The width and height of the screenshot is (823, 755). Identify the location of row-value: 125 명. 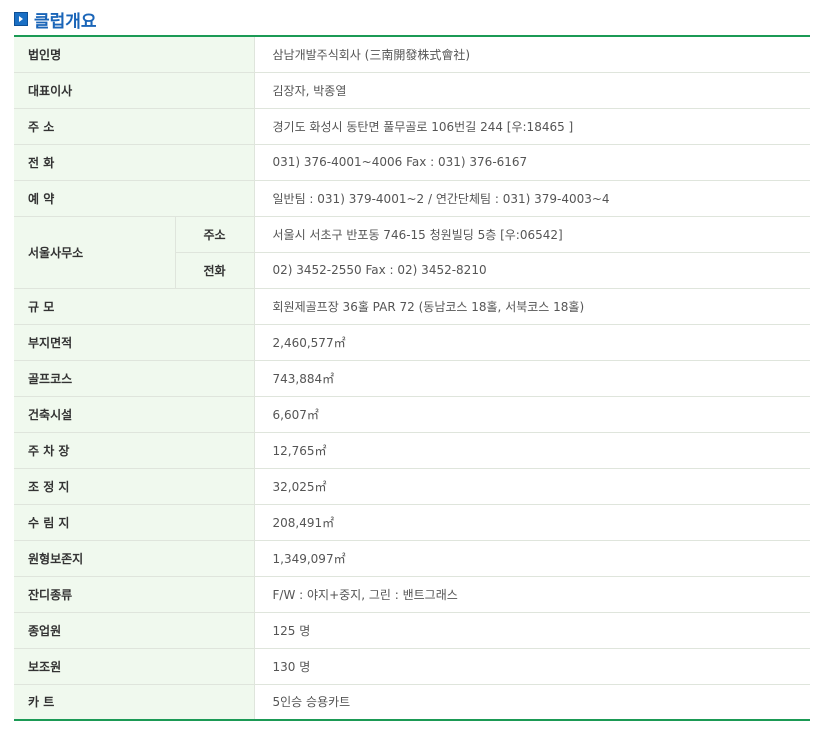
(532, 630).